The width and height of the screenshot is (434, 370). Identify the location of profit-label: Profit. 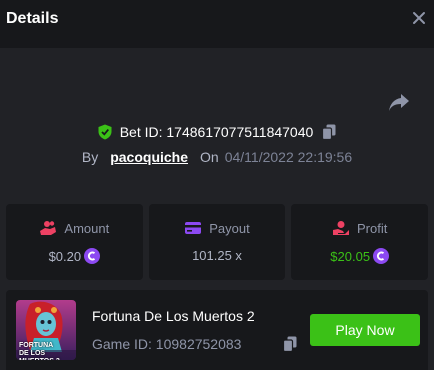
(372, 228).